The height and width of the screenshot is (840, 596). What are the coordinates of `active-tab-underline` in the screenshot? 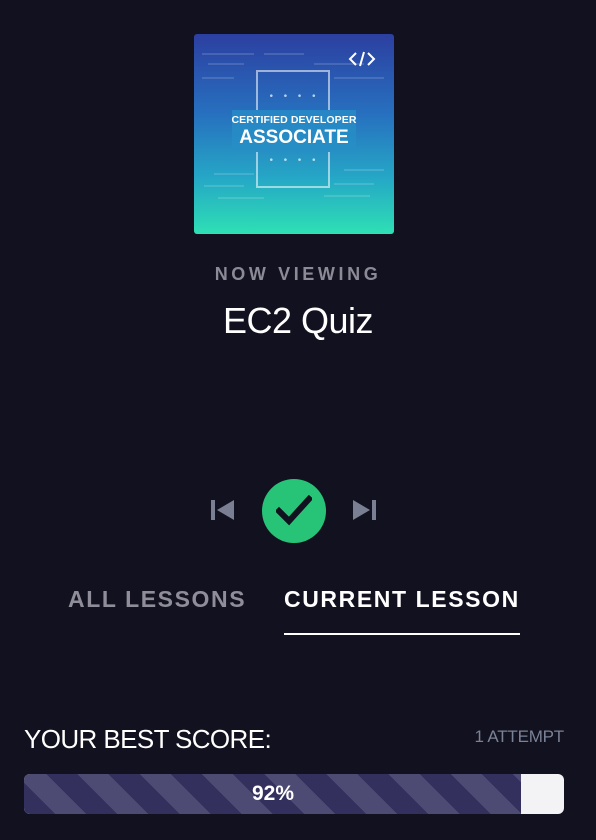 It's located at (402, 634).